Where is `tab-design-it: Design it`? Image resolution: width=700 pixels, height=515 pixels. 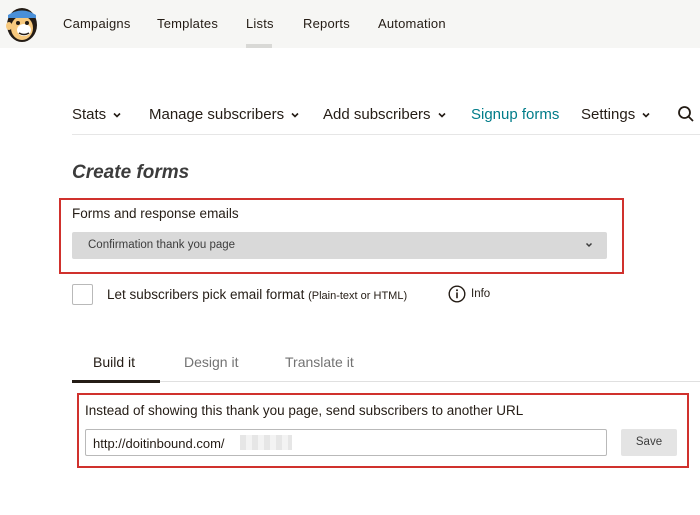
tab-design-it: Design it is located at coordinates (211, 362).